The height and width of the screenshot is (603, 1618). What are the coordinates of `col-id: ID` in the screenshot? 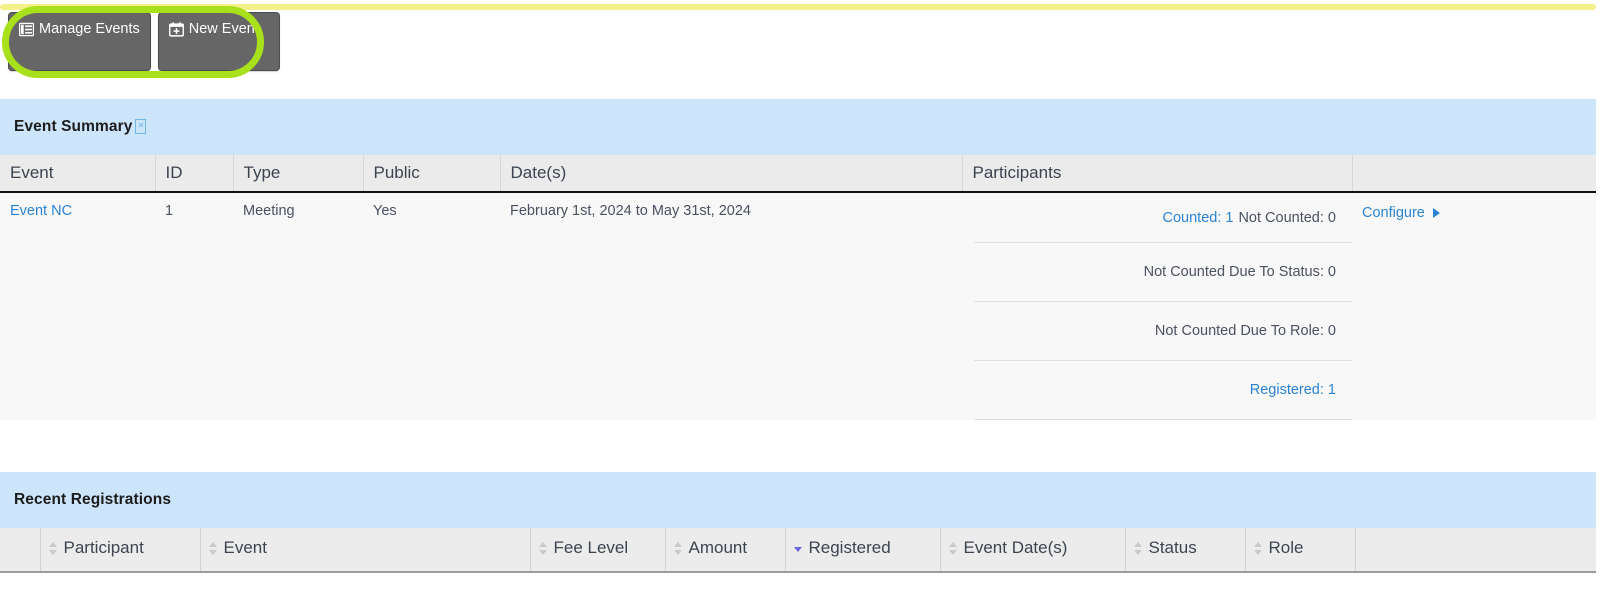 It's located at (194, 174).